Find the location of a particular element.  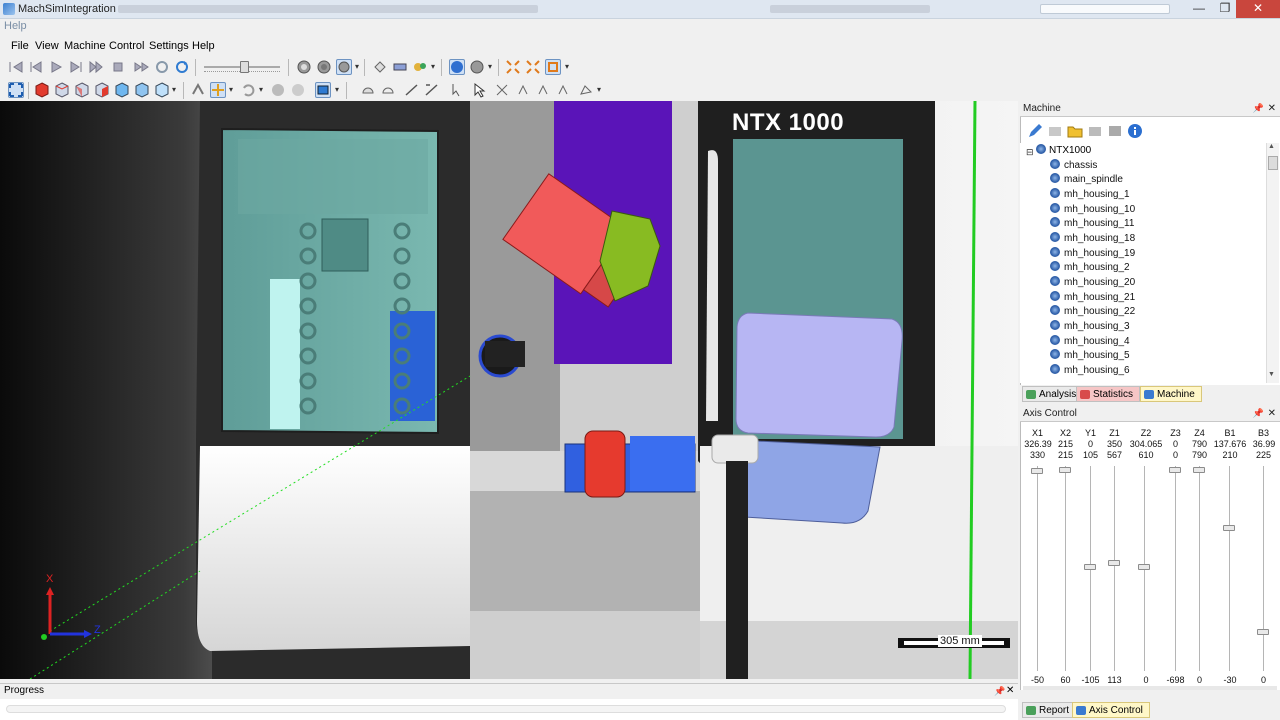

machine-view-icon is located at coordinates (323, 90).